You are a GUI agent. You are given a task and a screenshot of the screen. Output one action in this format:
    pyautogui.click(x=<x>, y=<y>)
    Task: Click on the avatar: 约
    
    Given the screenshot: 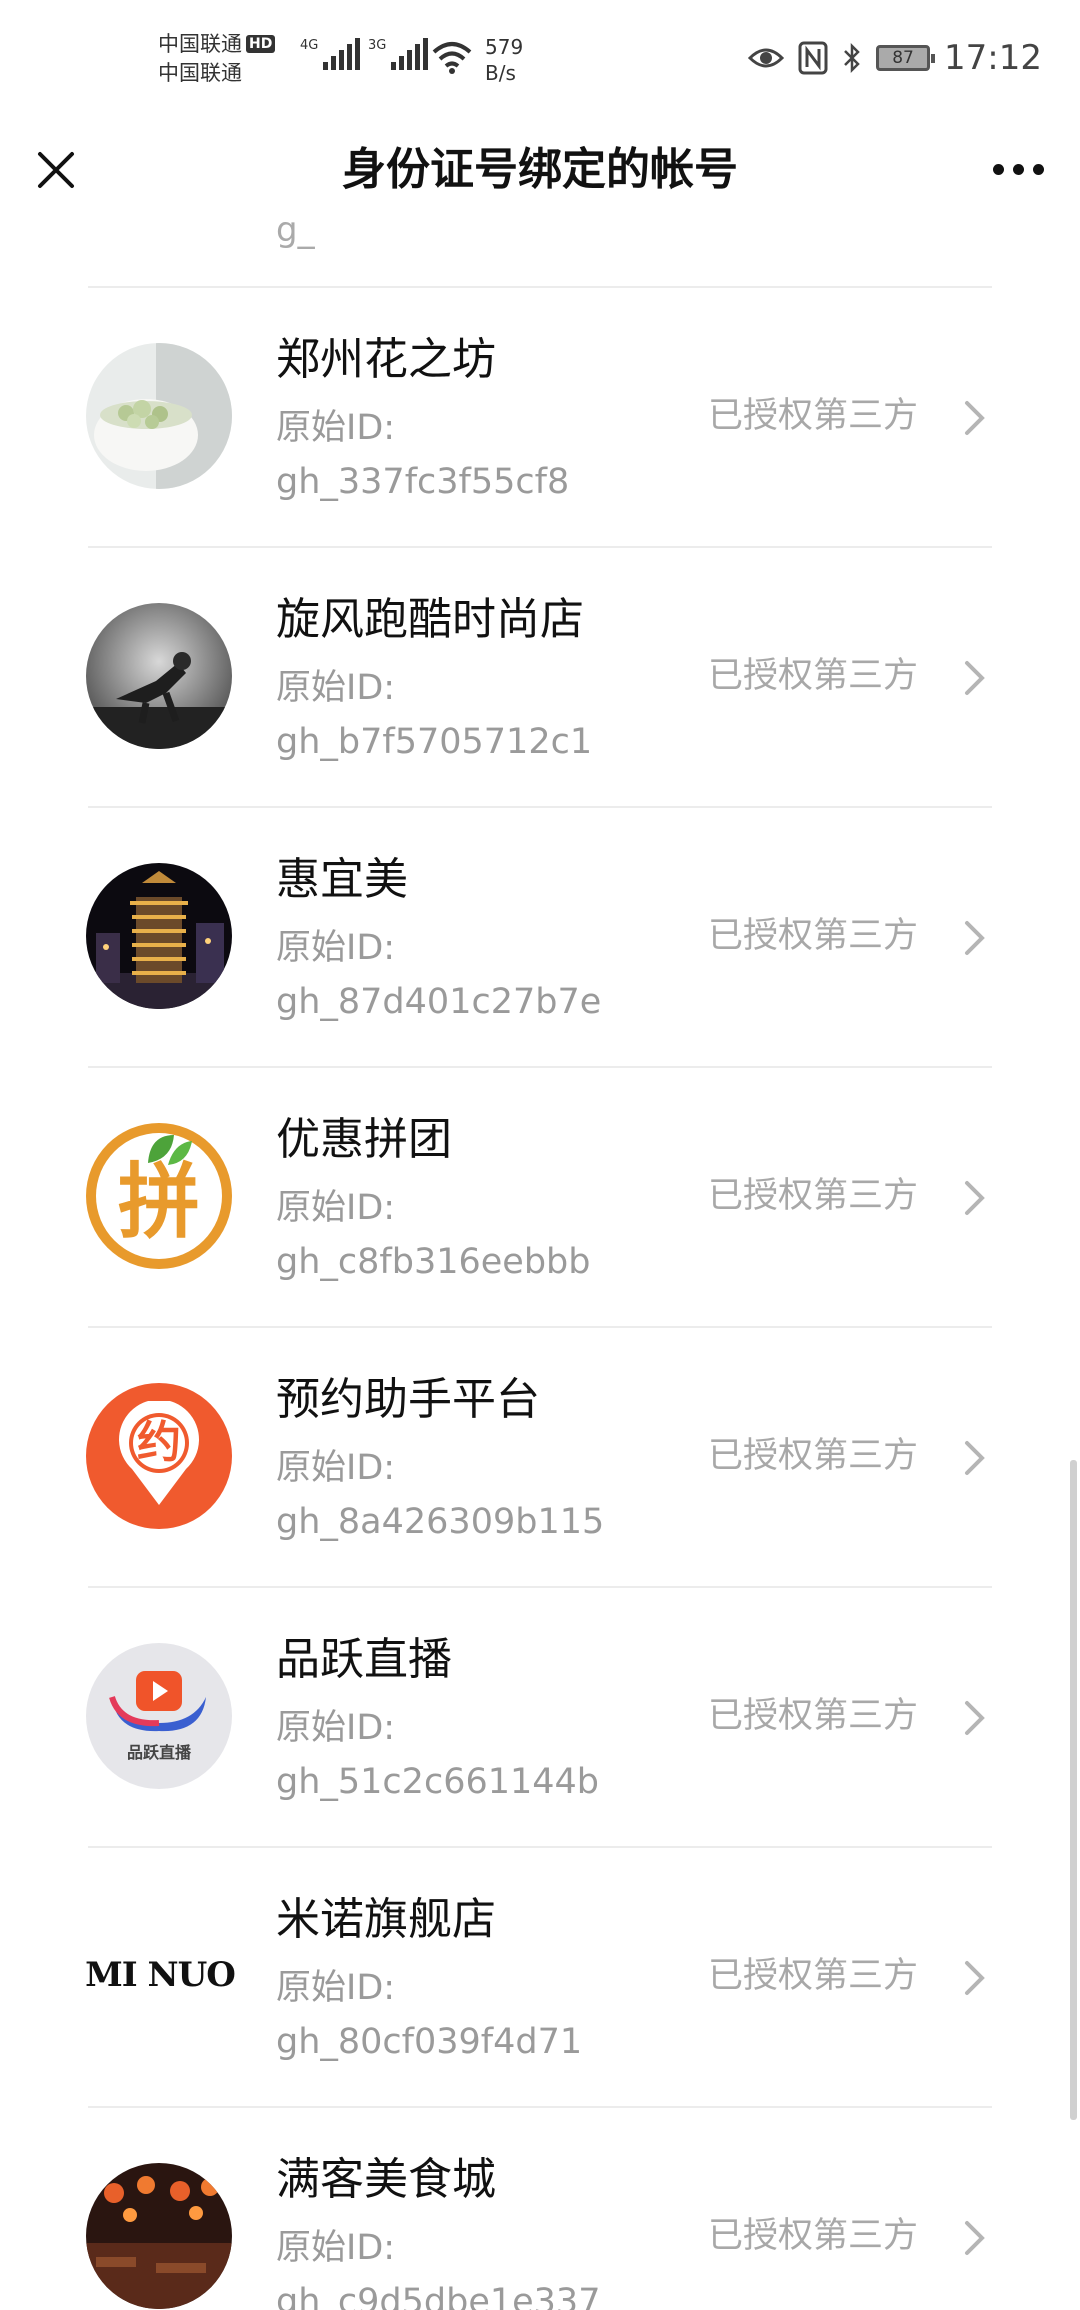 What is the action you would take?
    pyautogui.click(x=159, y=1456)
    